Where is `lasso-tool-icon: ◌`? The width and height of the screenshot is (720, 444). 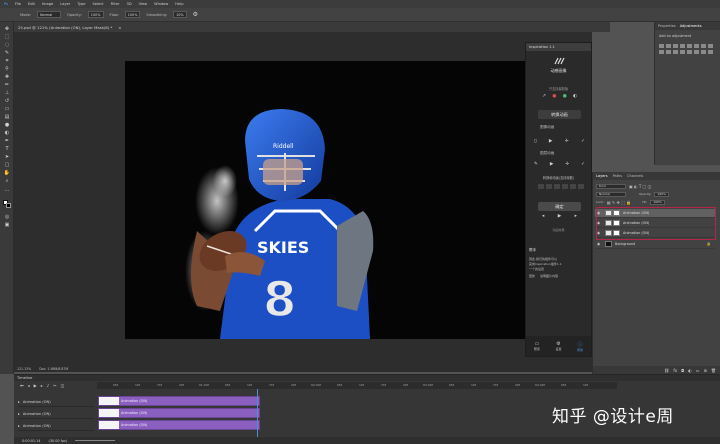 lasso-tool-icon: ◌ is located at coordinates (7, 45).